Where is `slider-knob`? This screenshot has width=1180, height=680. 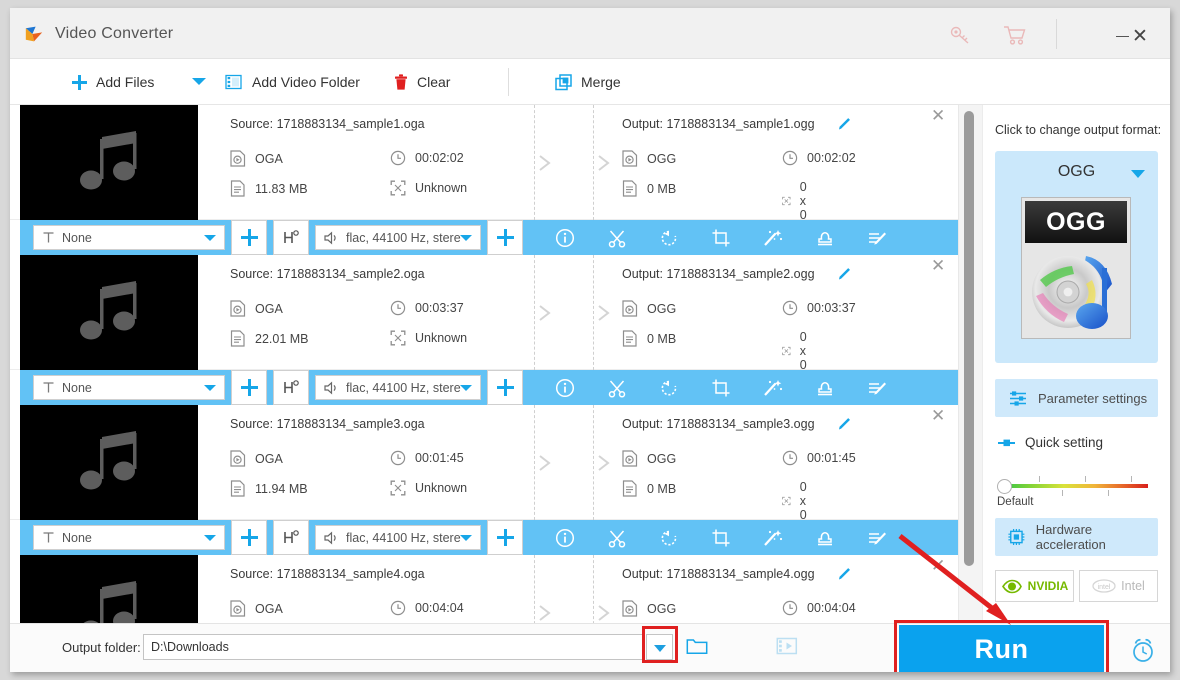
slider-knob is located at coordinates (1004, 486).